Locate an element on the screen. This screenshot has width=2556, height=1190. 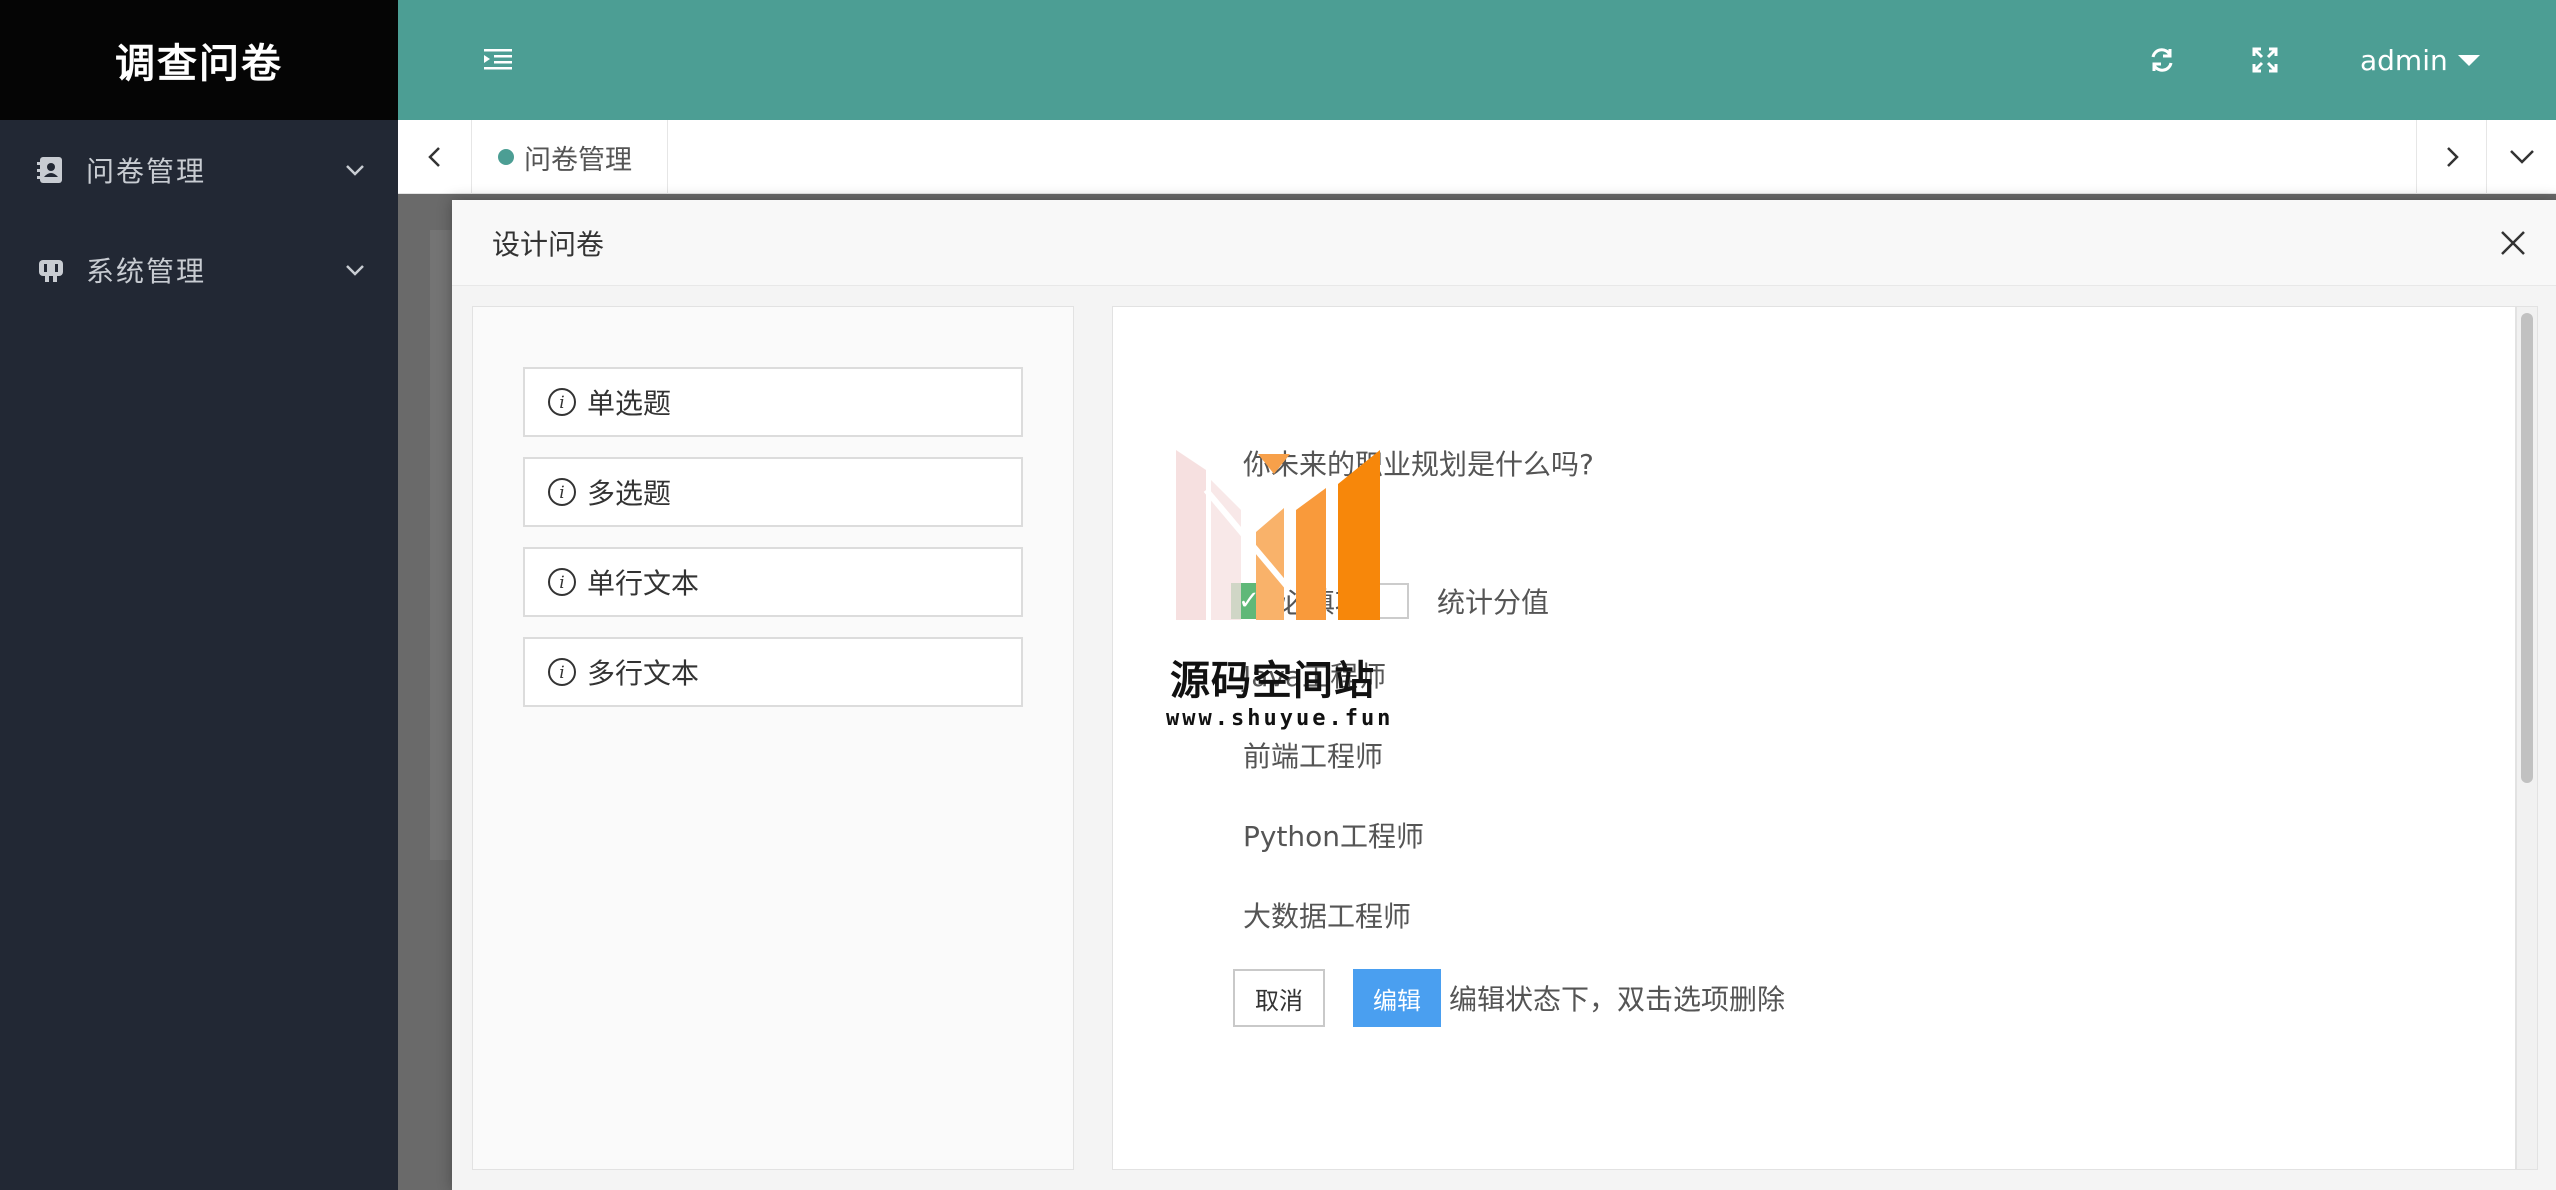
user-menu: admin is located at coordinates (2420, 60).